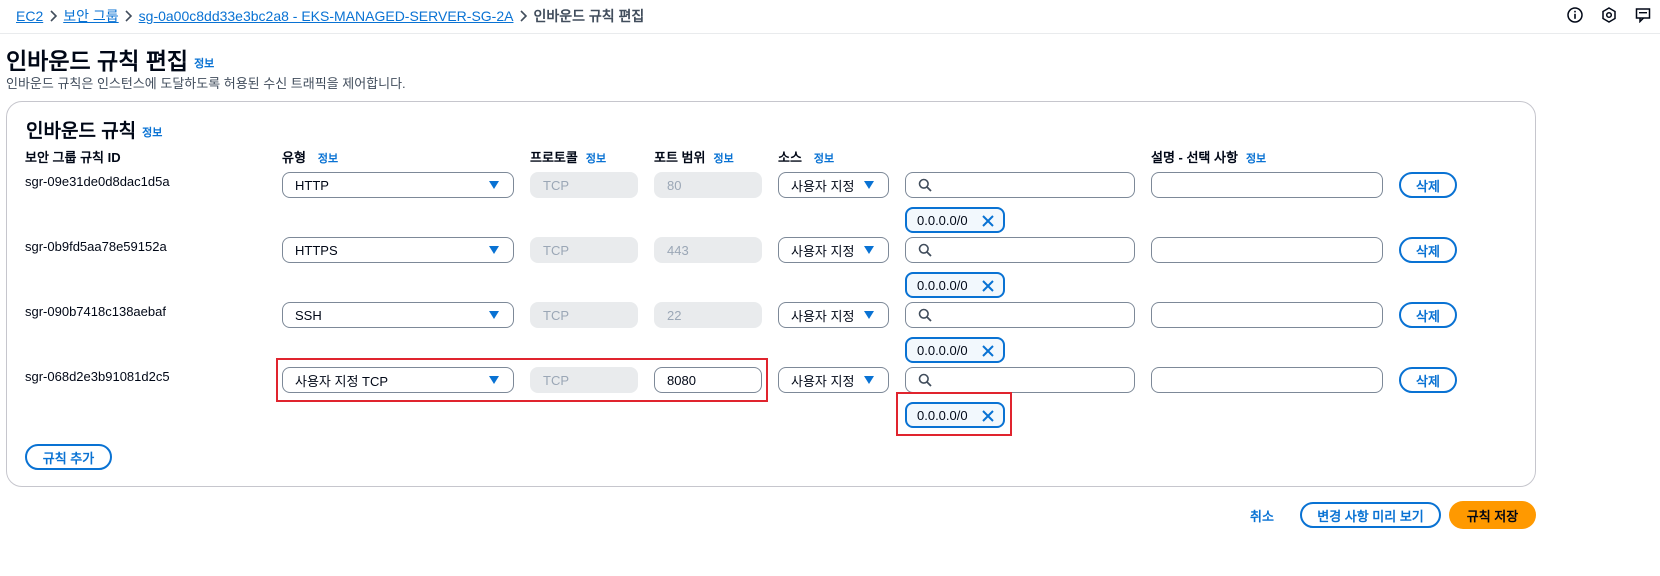  I want to click on port-range-input: 80, so click(708, 185).